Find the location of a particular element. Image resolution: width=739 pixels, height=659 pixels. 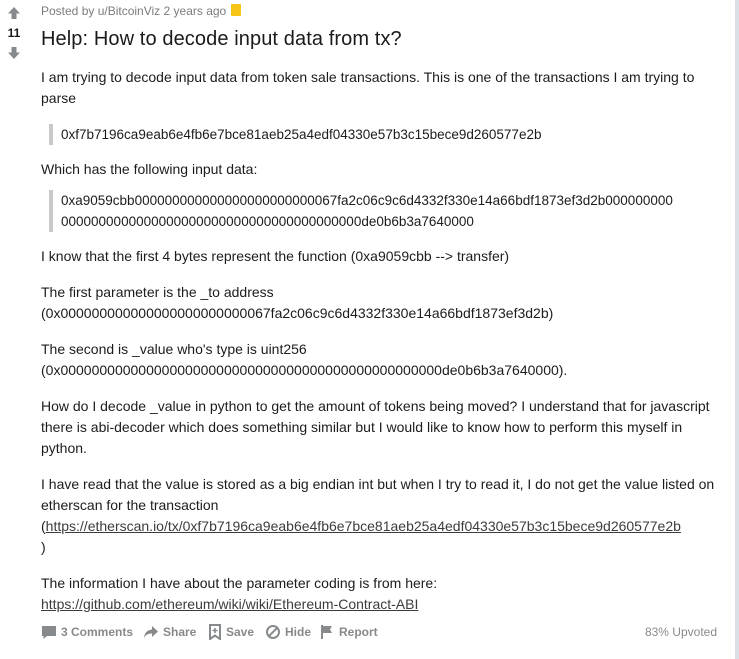

report-button: Report is located at coordinates (348, 632).